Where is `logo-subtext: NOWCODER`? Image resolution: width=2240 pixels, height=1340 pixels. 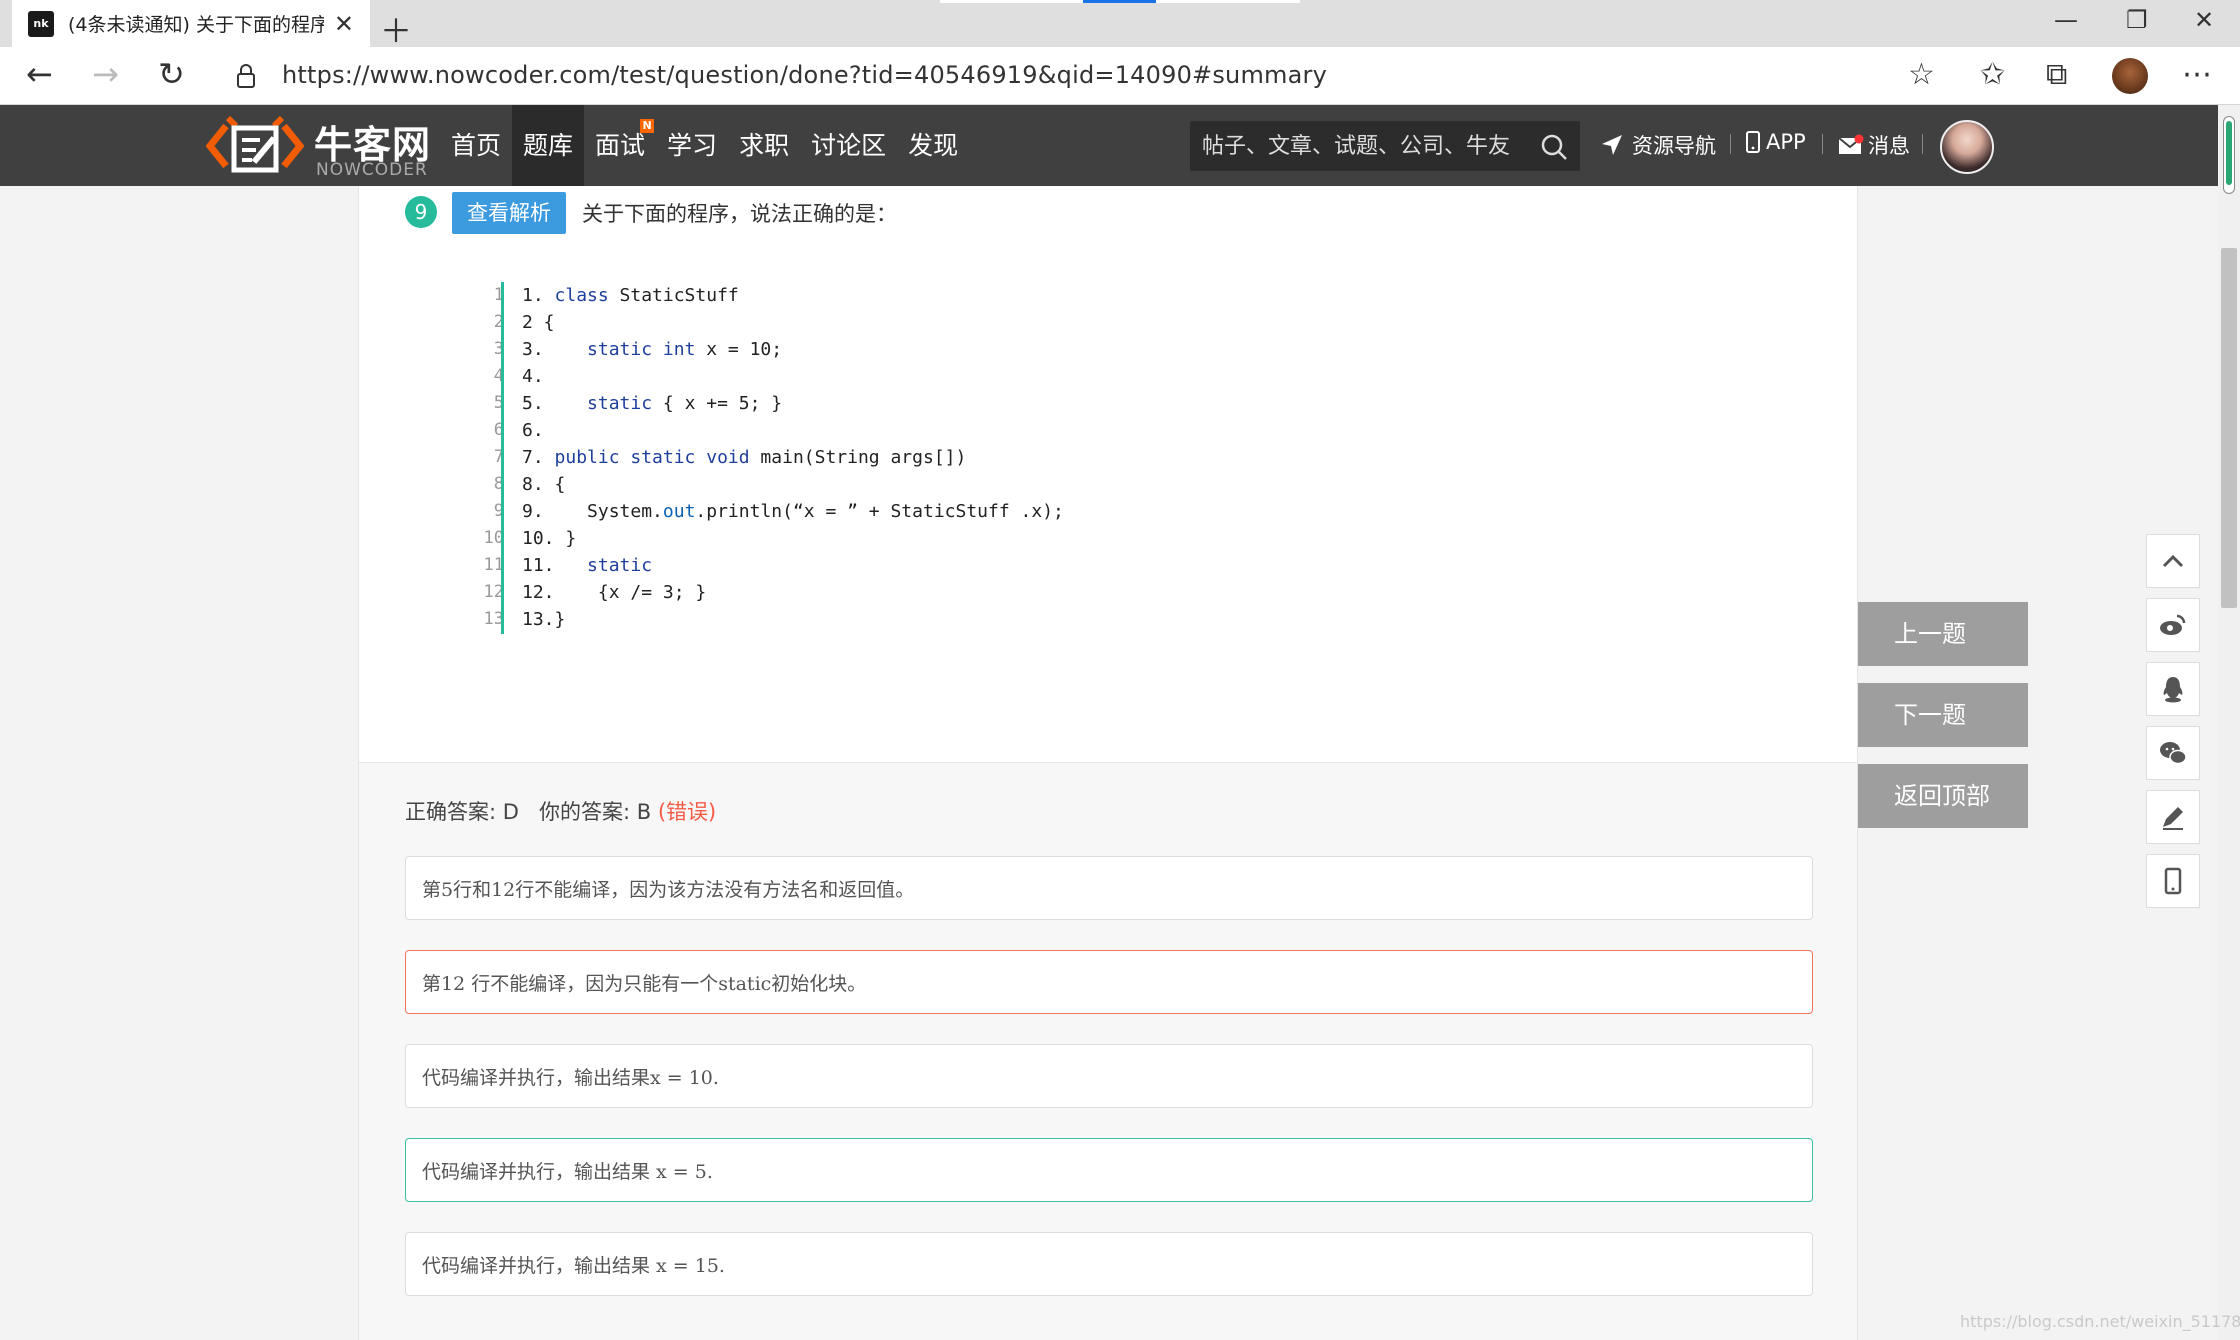
logo-subtext: NOWCODER is located at coordinates (372, 170).